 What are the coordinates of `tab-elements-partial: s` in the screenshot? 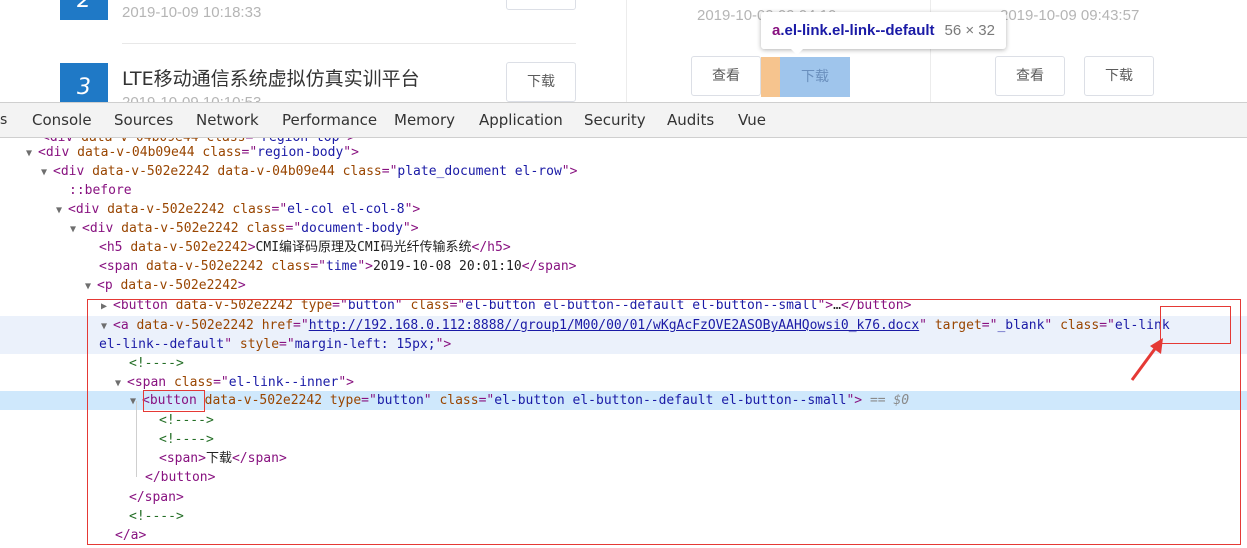 It's located at (3, 120).